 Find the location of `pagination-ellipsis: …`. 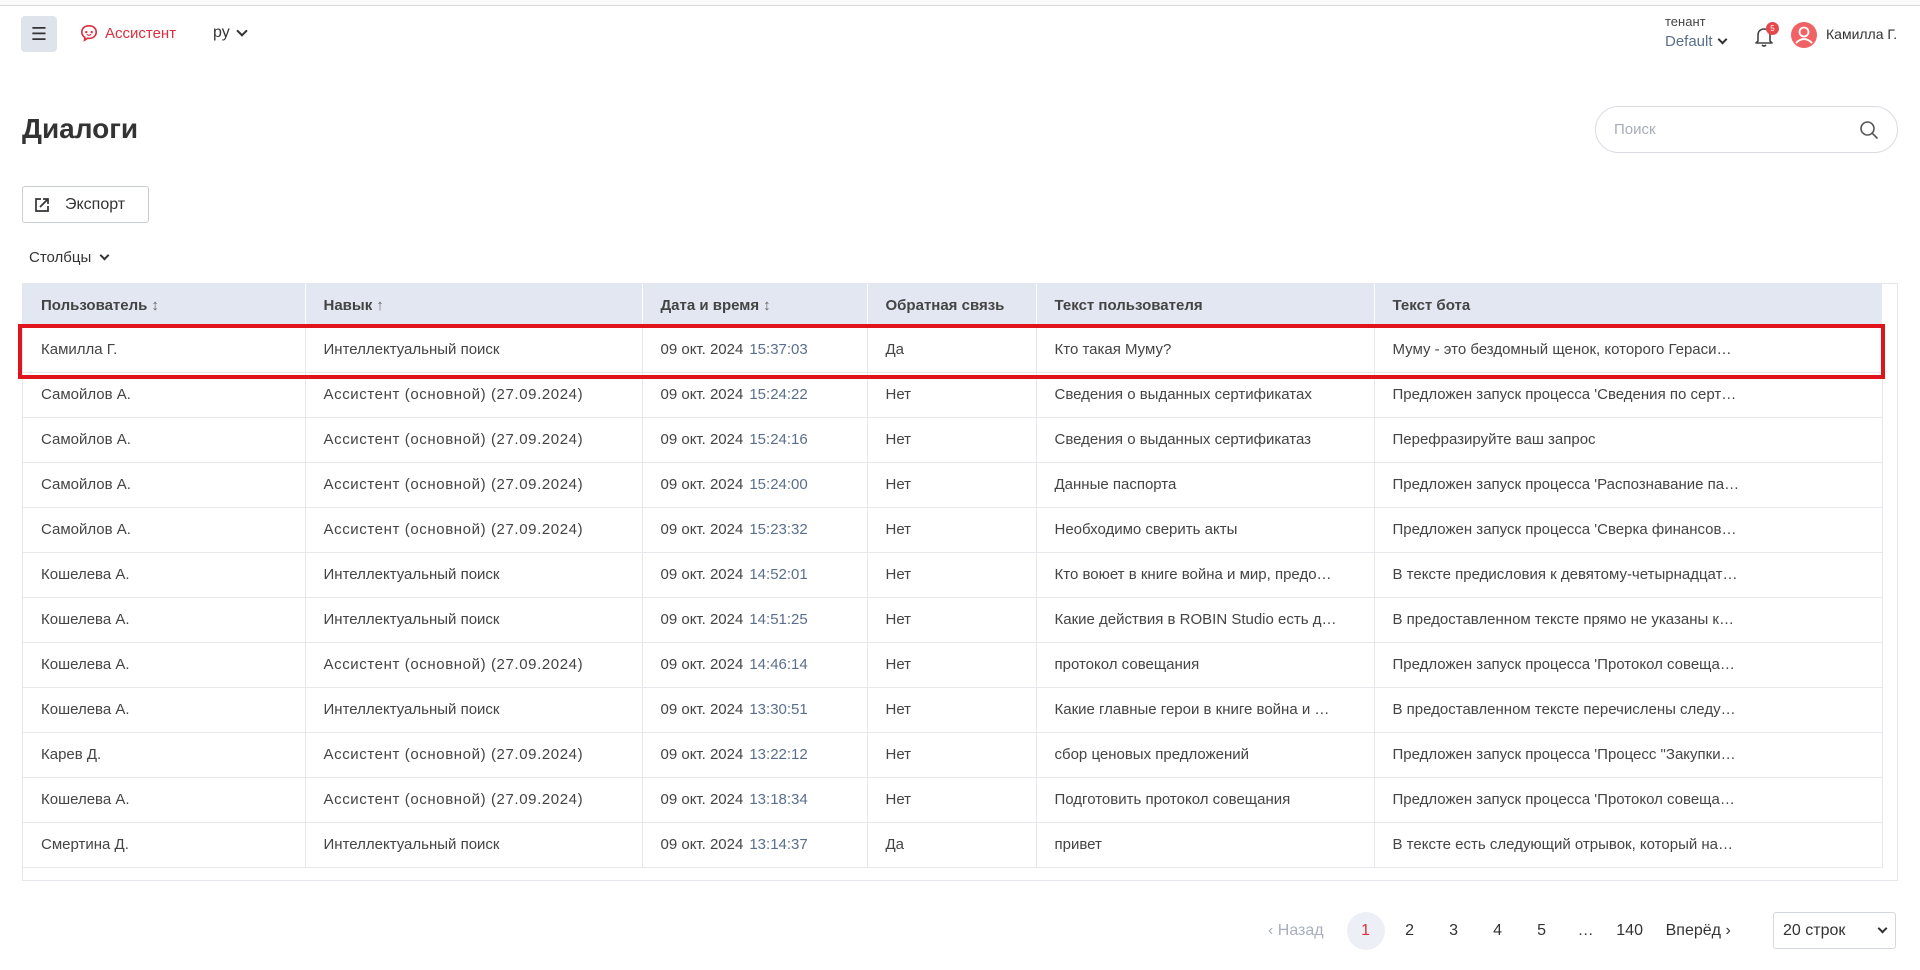

pagination-ellipsis: … is located at coordinates (1585, 930).